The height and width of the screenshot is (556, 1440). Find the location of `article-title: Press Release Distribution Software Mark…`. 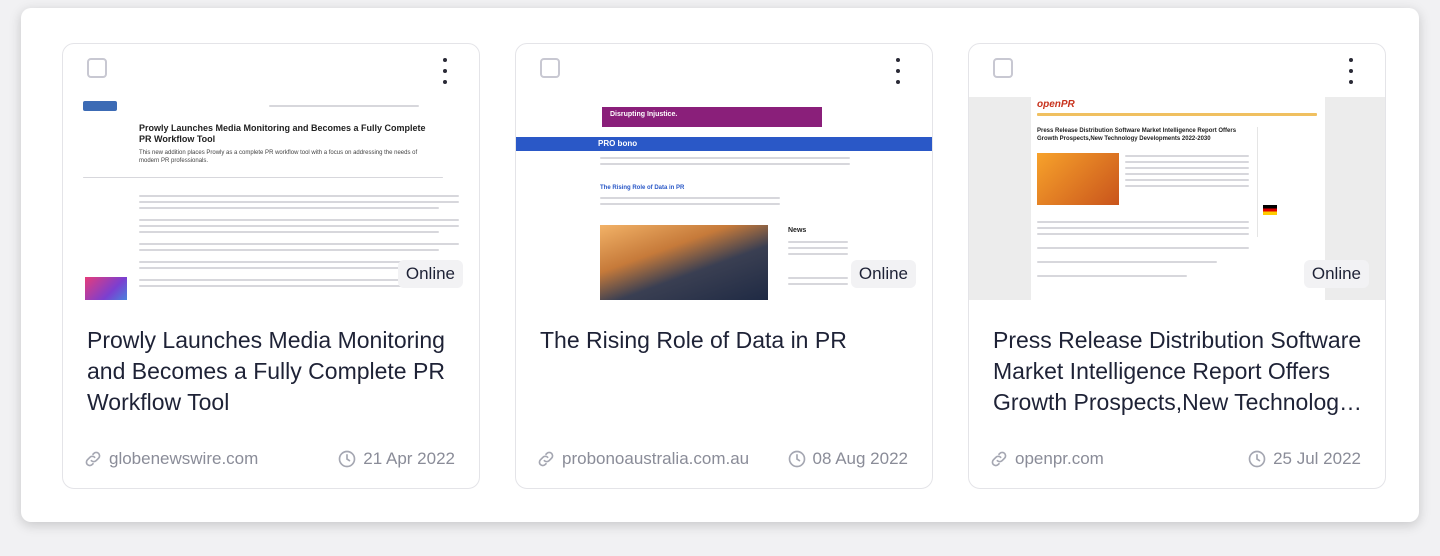

article-title: Press Release Distribution Software Mark… is located at coordinates (1183, 371).